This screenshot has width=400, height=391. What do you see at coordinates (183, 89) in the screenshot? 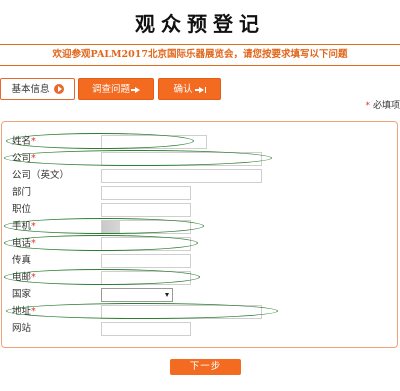
I see `tab-confirm-label: 确认` at bounding box center [183, 89].